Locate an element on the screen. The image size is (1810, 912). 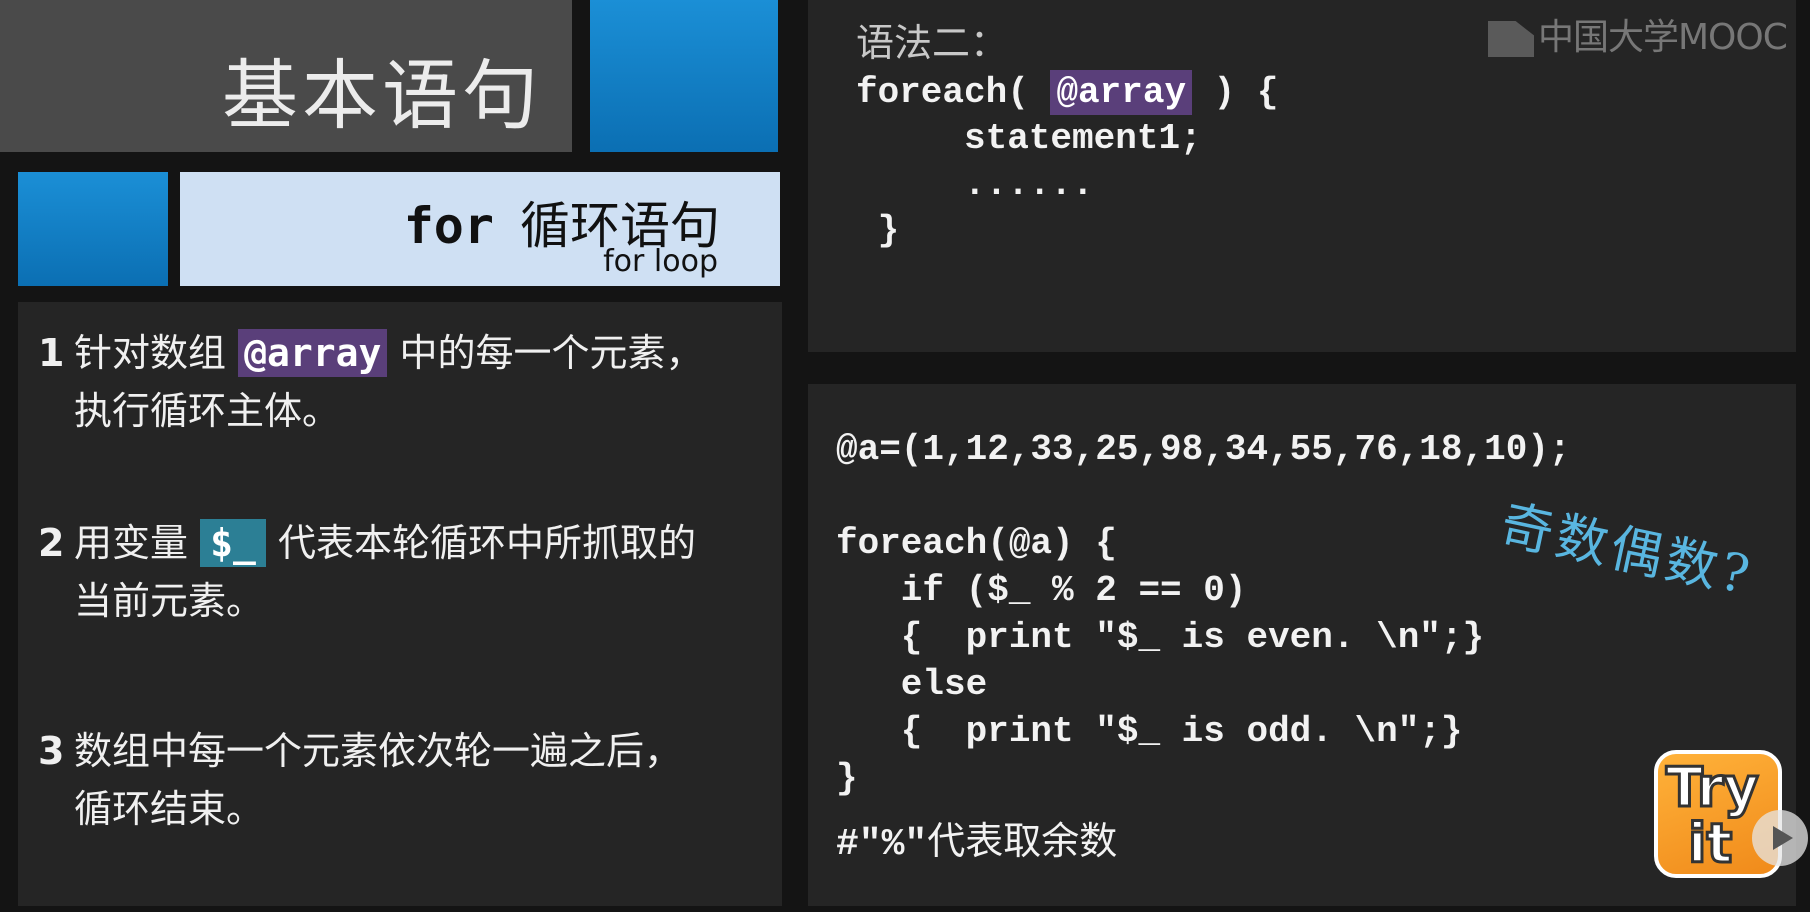
code-comment: #"%"代表取余数 is located at coordinates (976, 838).